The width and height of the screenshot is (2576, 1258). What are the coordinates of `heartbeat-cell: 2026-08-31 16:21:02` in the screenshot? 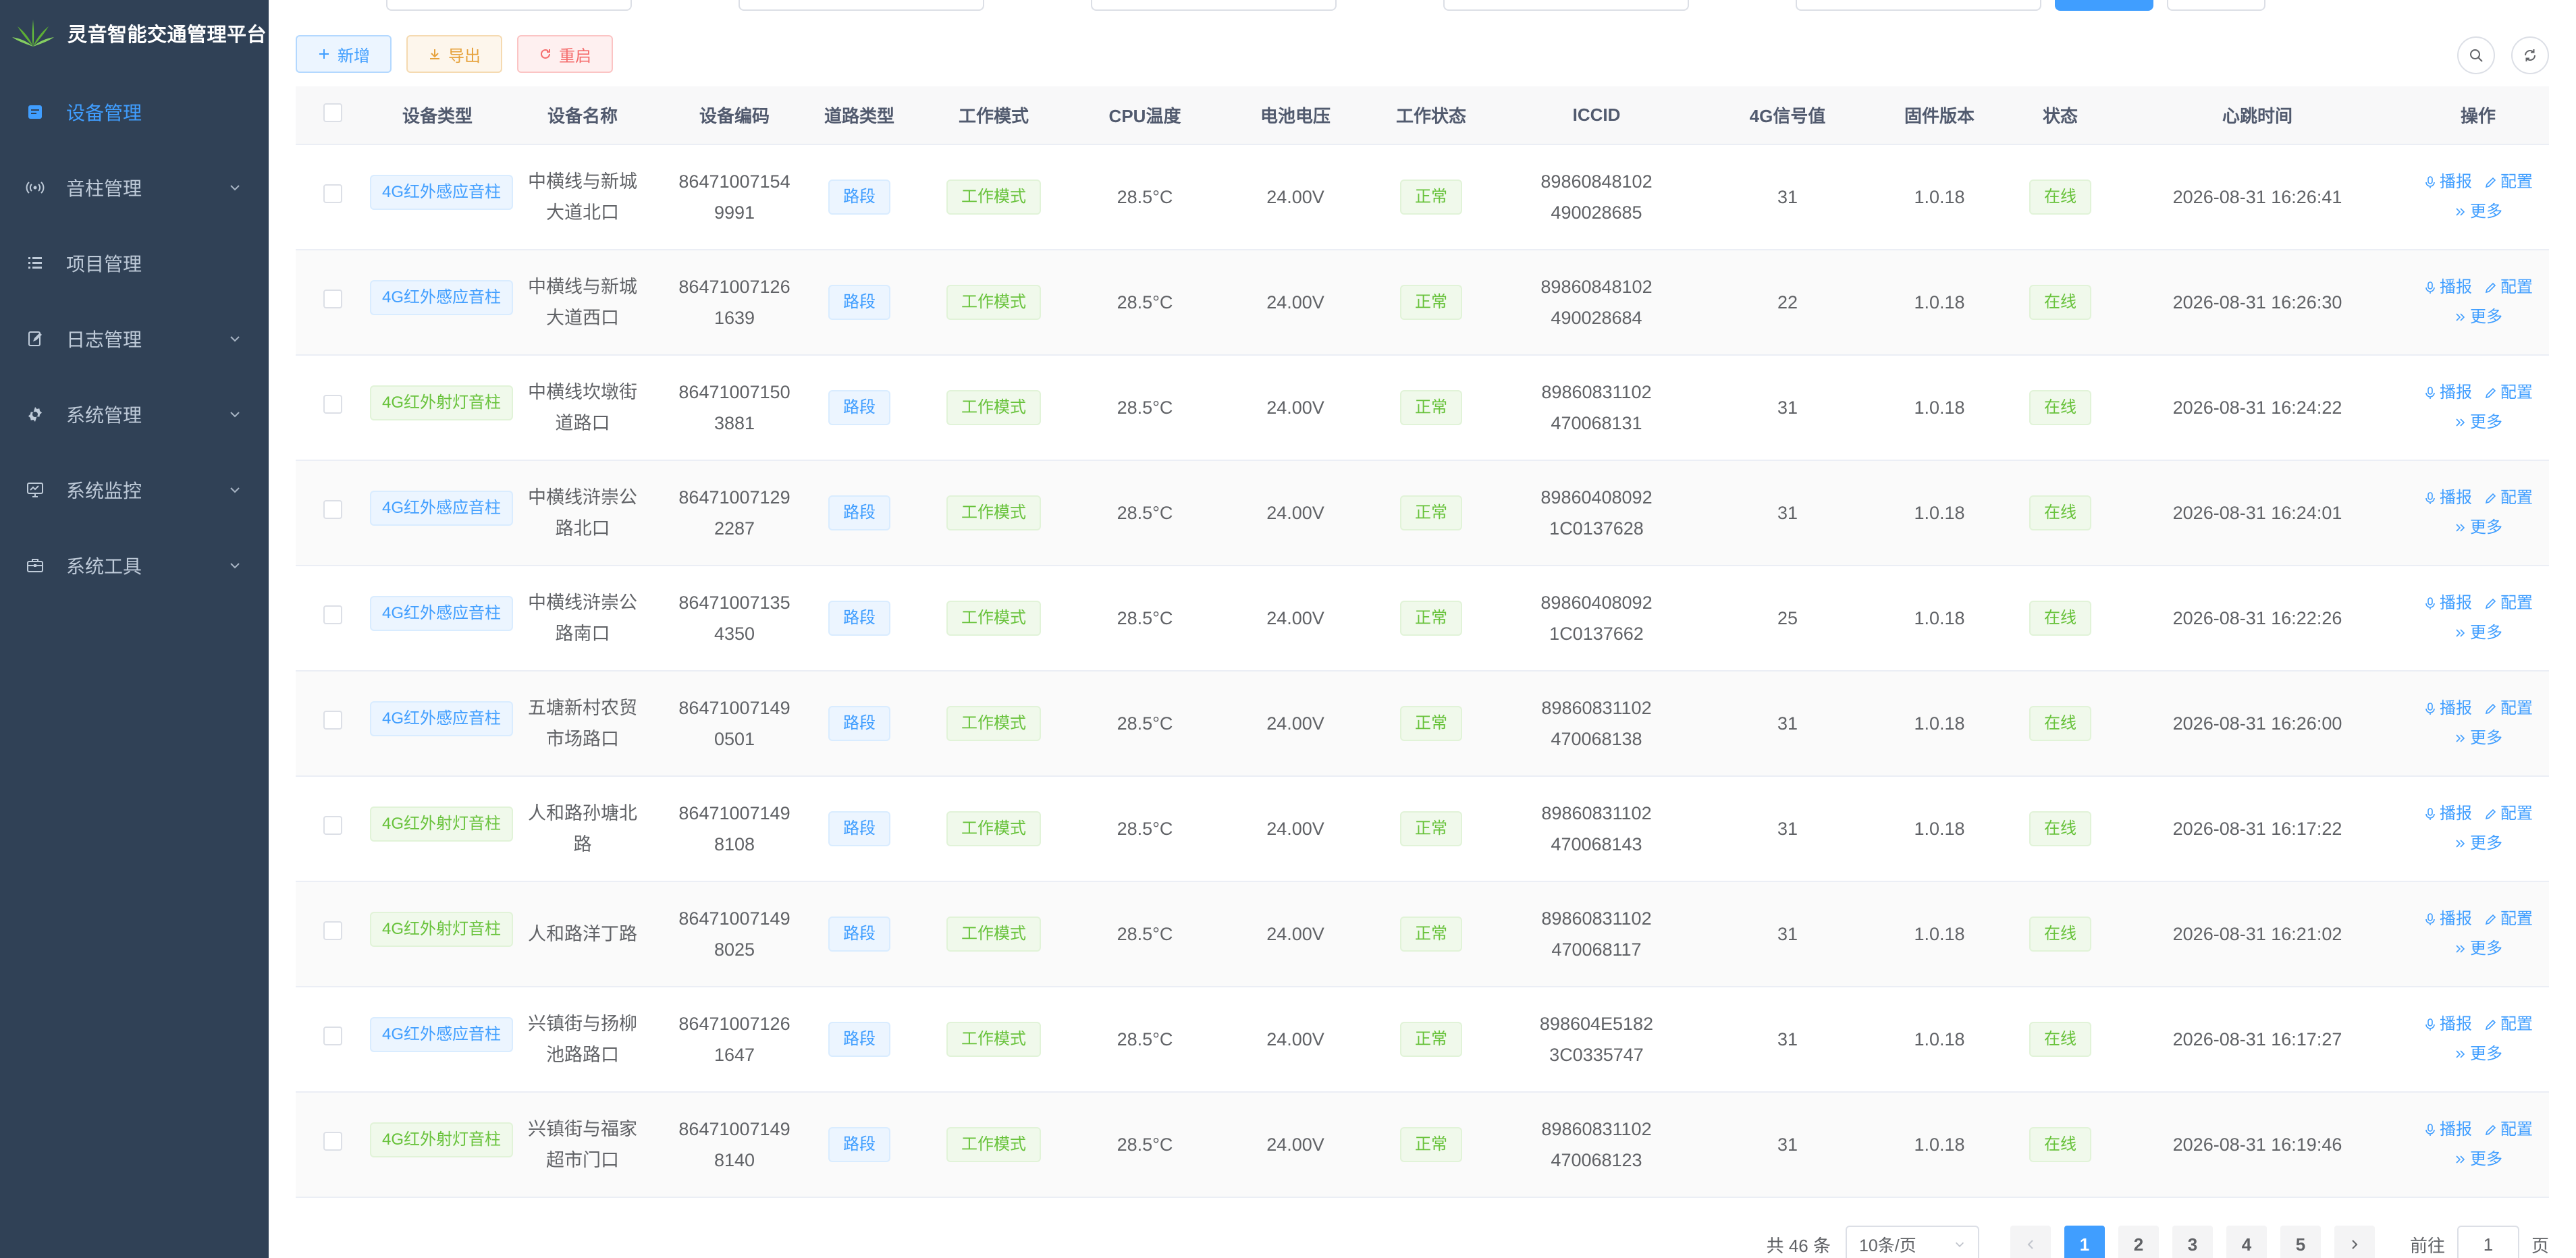 It's located at (2257, 934).